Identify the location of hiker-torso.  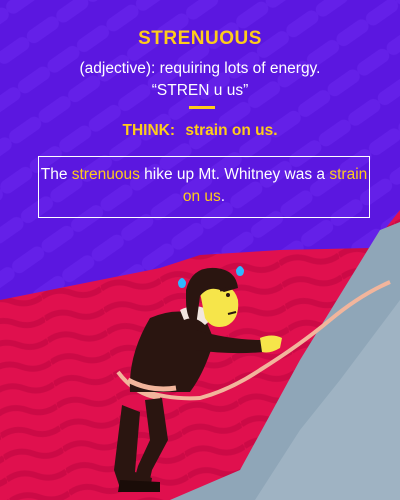
(171, 351).